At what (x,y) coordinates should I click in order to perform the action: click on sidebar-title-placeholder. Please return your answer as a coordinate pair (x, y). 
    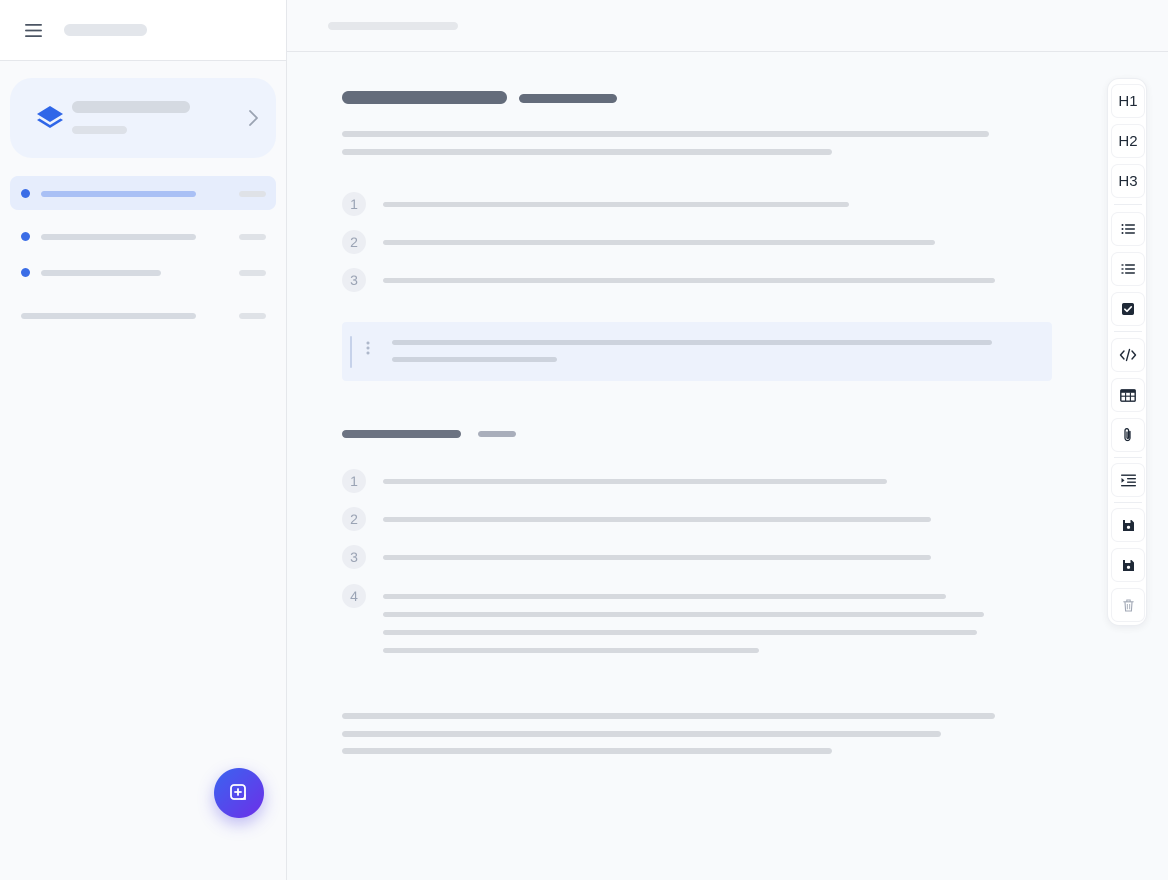
    Looking at the image, I should click on (105, 30).